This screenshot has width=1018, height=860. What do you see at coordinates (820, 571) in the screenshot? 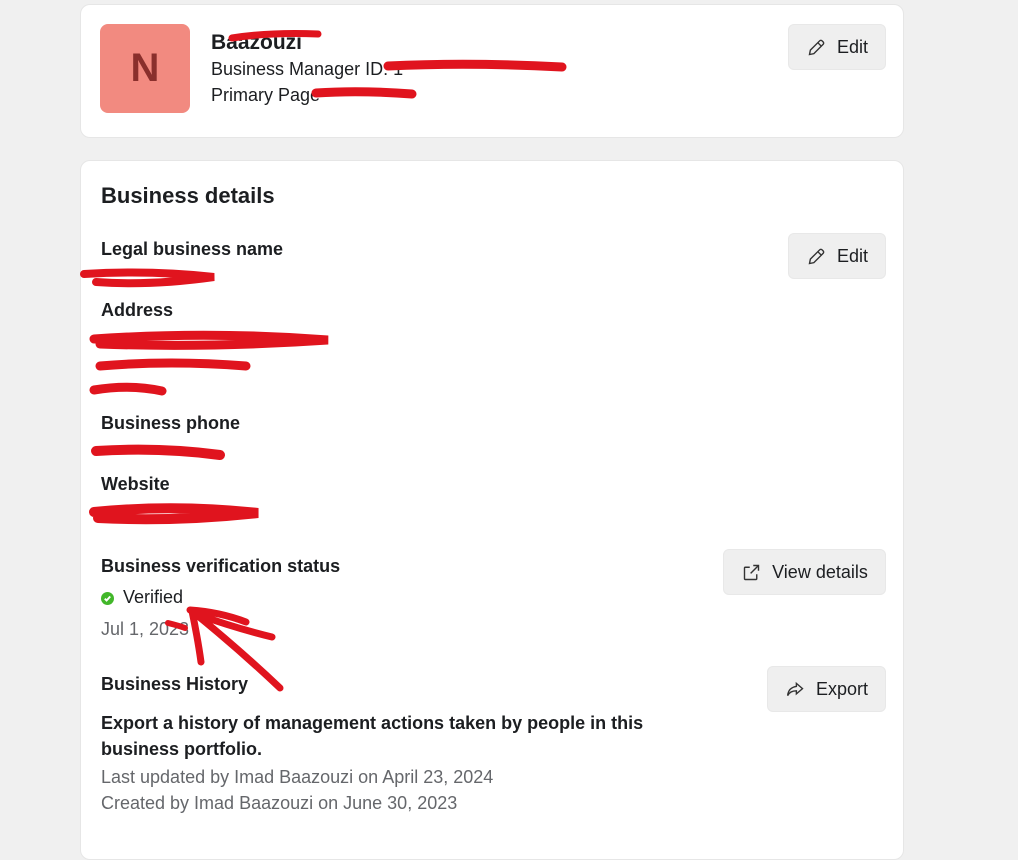
I see `view-details-label: View details` at bounding box center [820, 571].